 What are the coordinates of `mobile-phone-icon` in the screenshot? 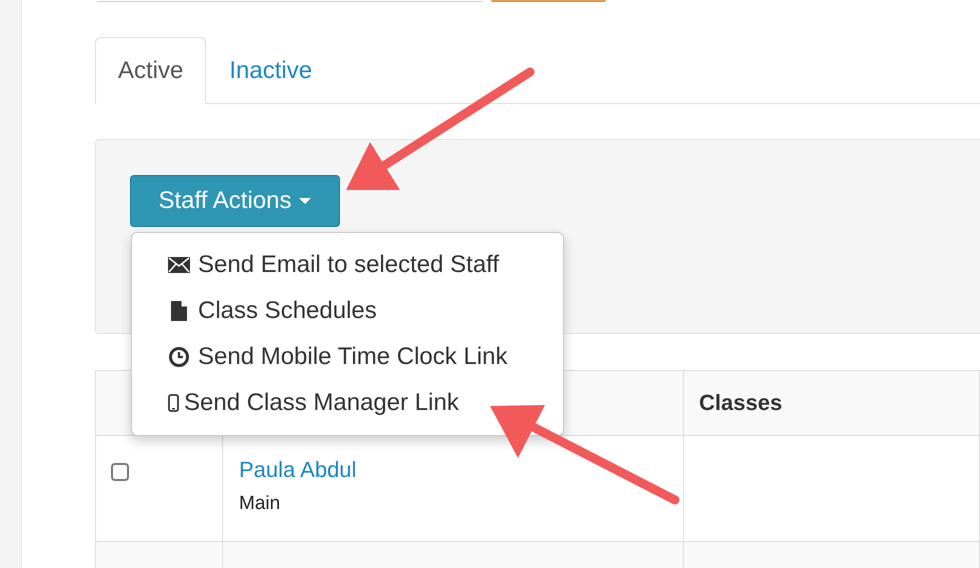 It's located at (173, 403).